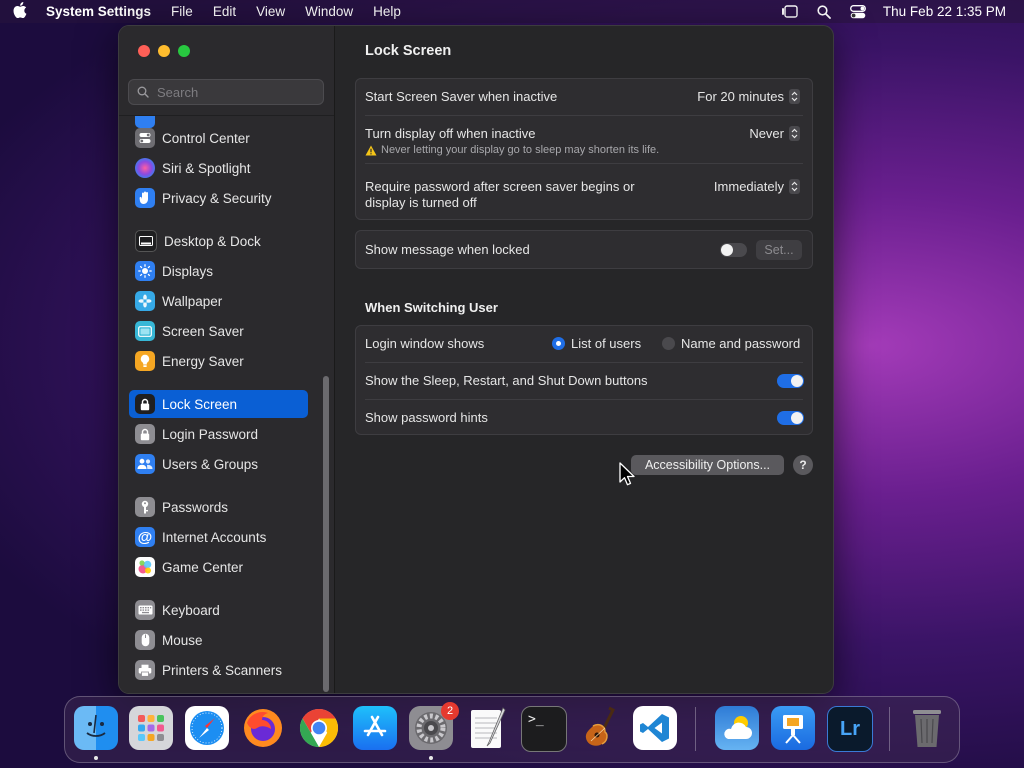  What do you see at coordinates (184, 51) in the screenshot?
I see `zoom-button` at bounding box center [184, 51].